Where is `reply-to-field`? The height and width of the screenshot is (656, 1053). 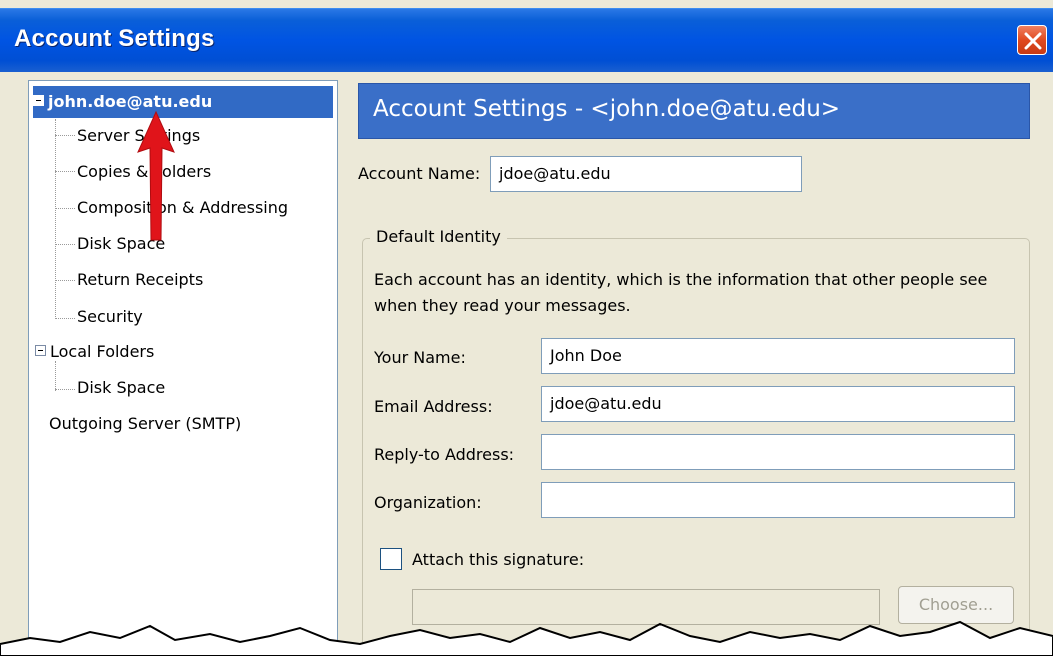 reply-to-field is located at coordinates (778, 452).